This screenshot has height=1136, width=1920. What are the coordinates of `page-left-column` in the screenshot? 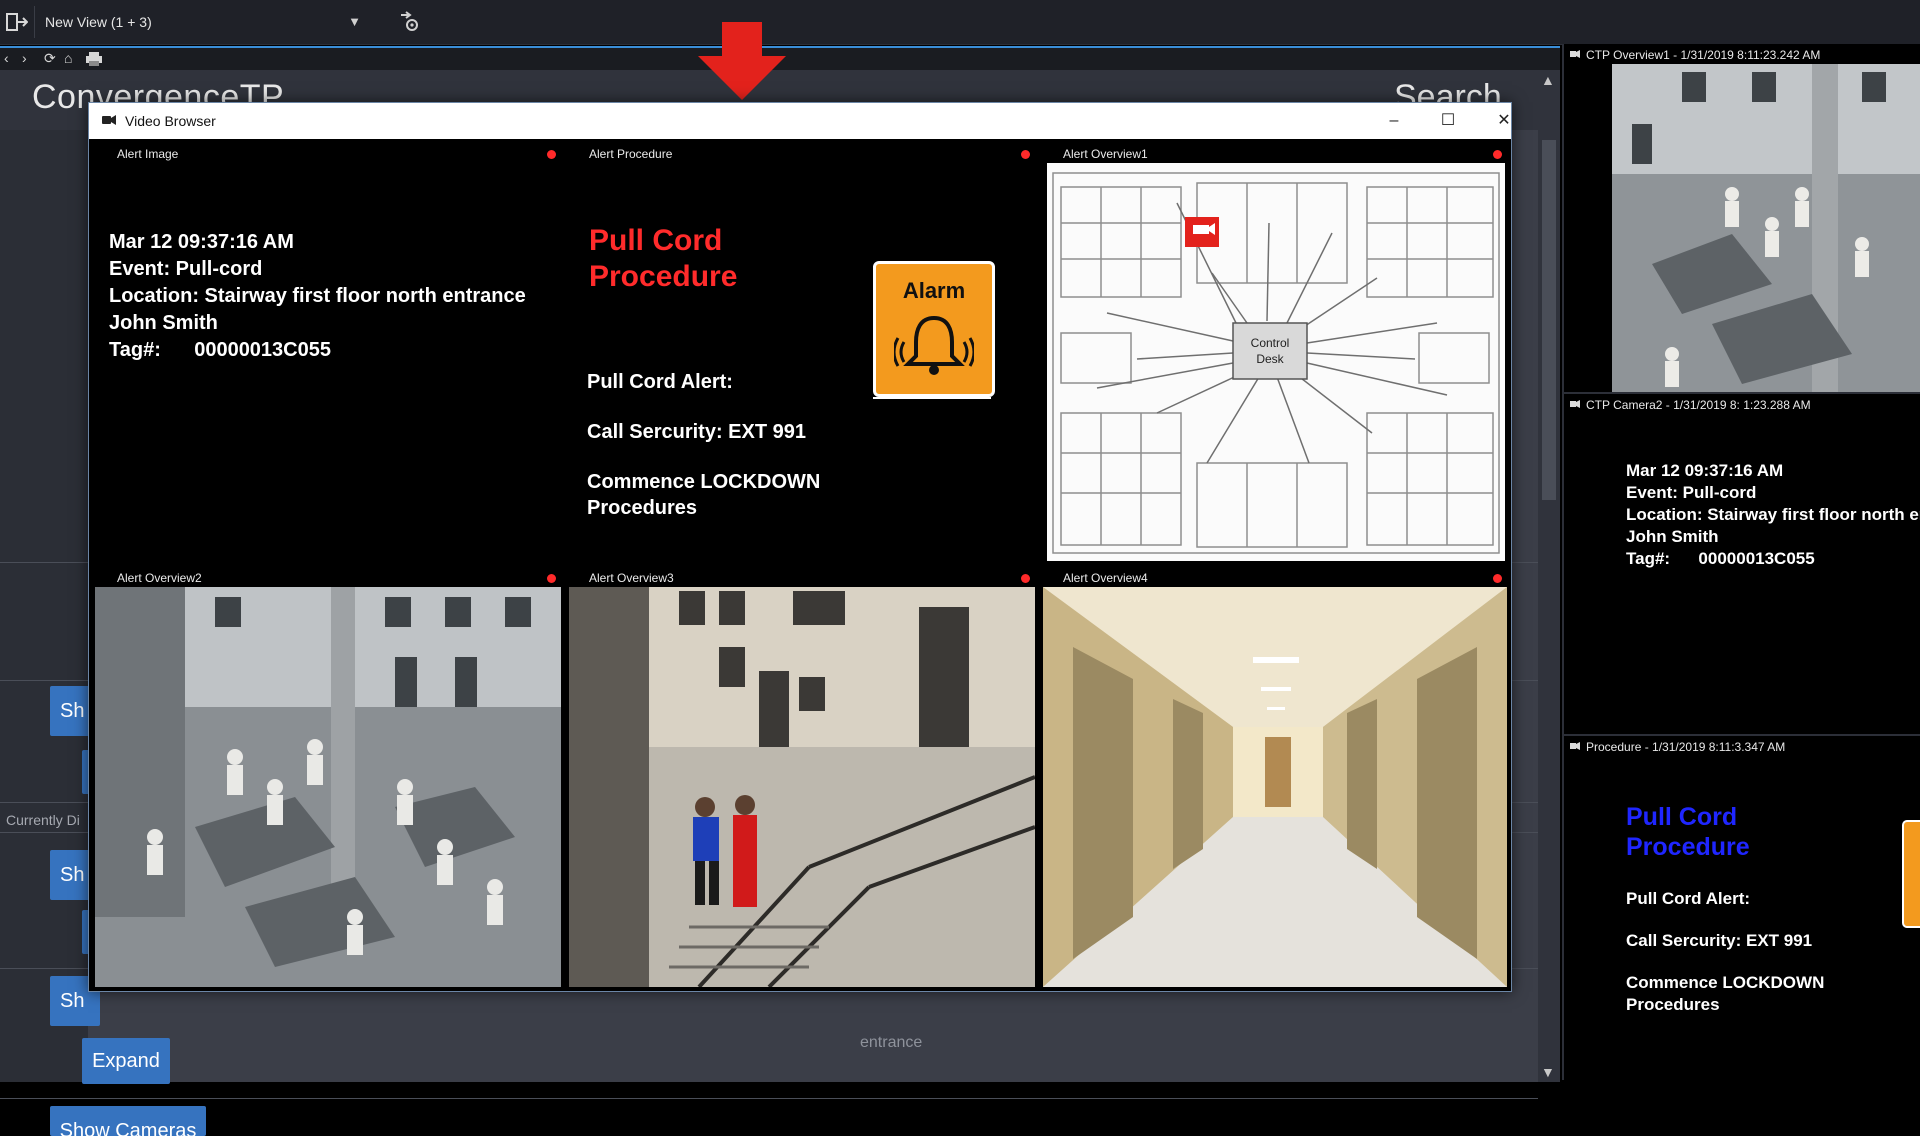 It's located at (44, 606).